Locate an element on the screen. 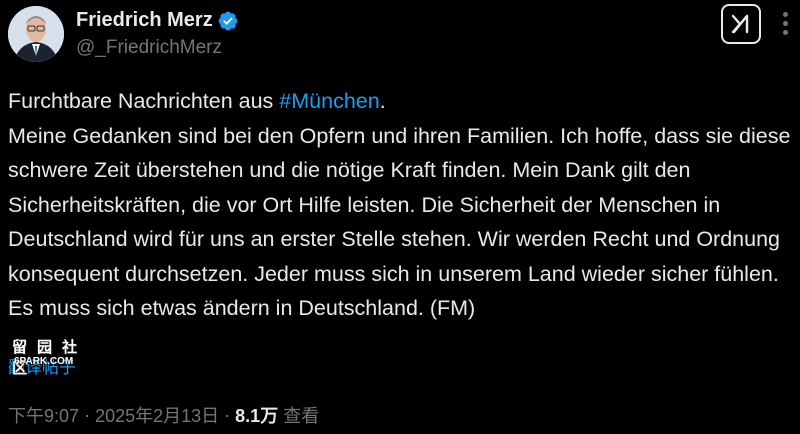 The image size is (800, 434). tweet-intro: Furchtbare Nachrichten aus is located at coordinates (144, 101).